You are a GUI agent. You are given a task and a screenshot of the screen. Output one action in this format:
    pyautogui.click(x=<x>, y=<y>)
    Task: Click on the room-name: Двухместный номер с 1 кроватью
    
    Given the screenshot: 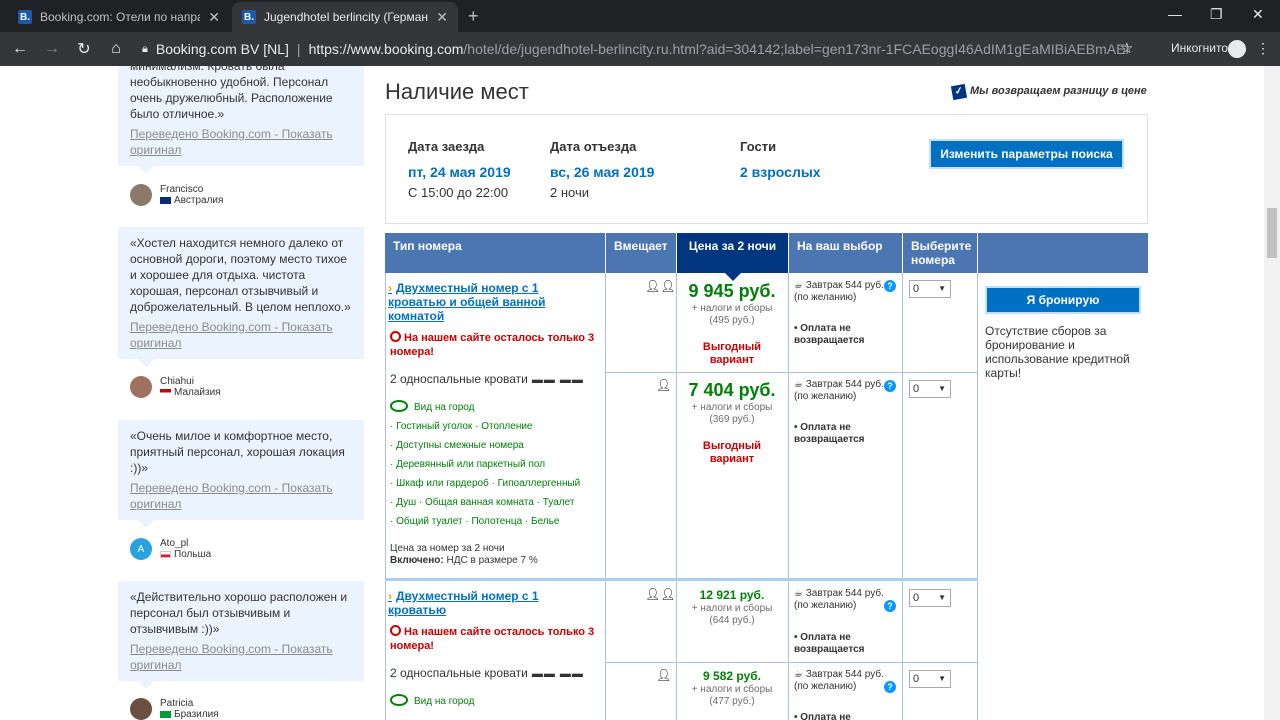 What is the action you would take?
    pyautogui.click(x=463, y=603)
    